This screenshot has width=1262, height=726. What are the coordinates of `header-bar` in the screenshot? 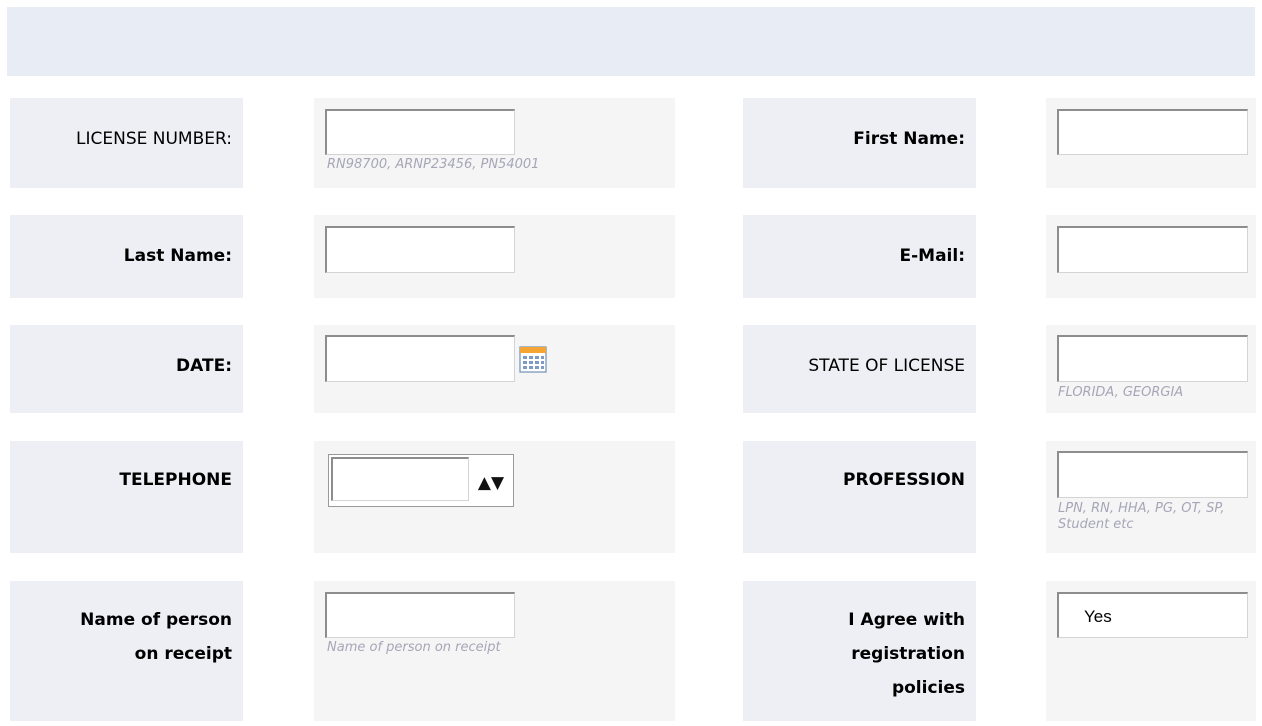 It's located at (631, 41).